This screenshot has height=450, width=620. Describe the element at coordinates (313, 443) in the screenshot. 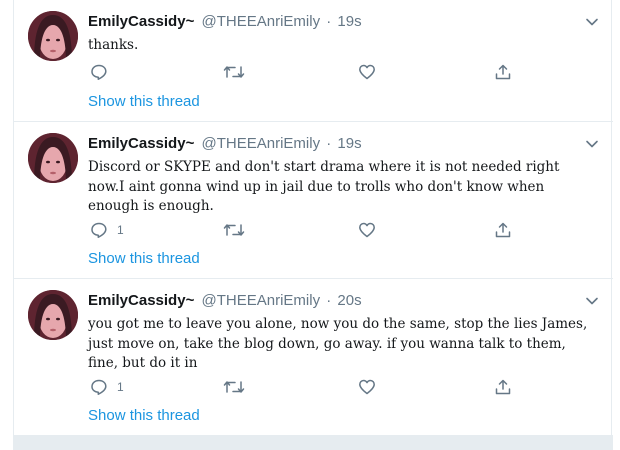

I see `timeline-divider` at that location.